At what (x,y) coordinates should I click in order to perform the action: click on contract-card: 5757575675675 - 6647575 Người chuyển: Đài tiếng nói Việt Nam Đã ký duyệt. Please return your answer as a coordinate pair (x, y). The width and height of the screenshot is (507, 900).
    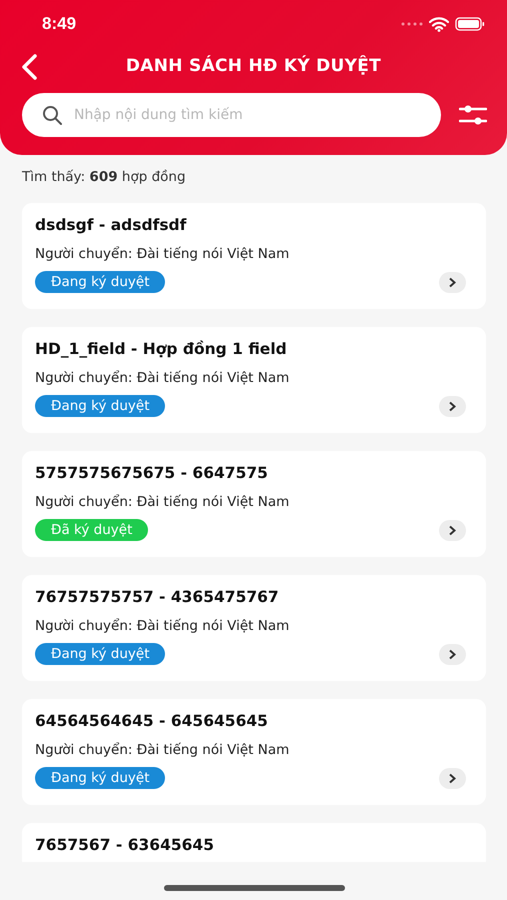
    Looking at the image, I should click on (254, 504).